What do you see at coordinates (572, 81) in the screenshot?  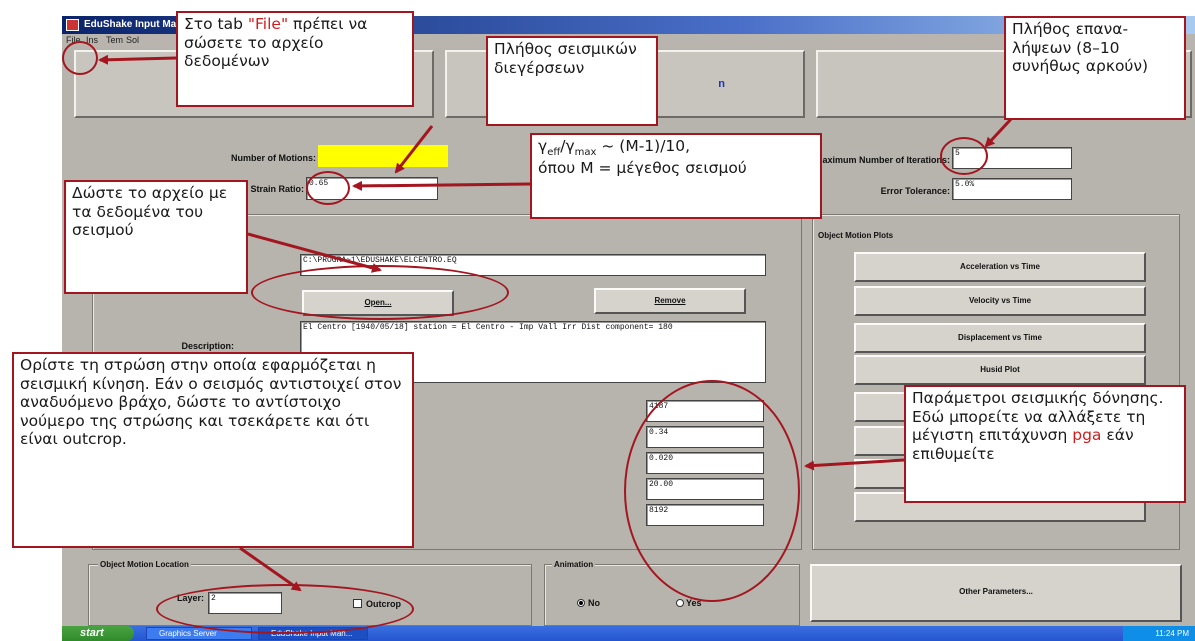 I see `callout-number-of-motions: Πλήθος σεισμικών διεγέρσεων` at bounding box center [572, 81].